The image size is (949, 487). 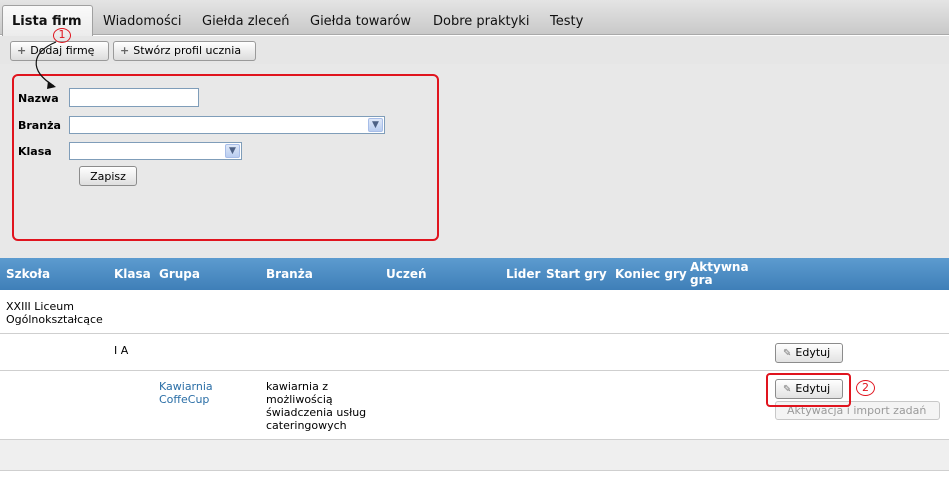 What do you see at coordinates (246, 21) in the screenshot?
I see `tab-gielda-zlecen: Giełda zleceń` at bounding box center [246, 21].